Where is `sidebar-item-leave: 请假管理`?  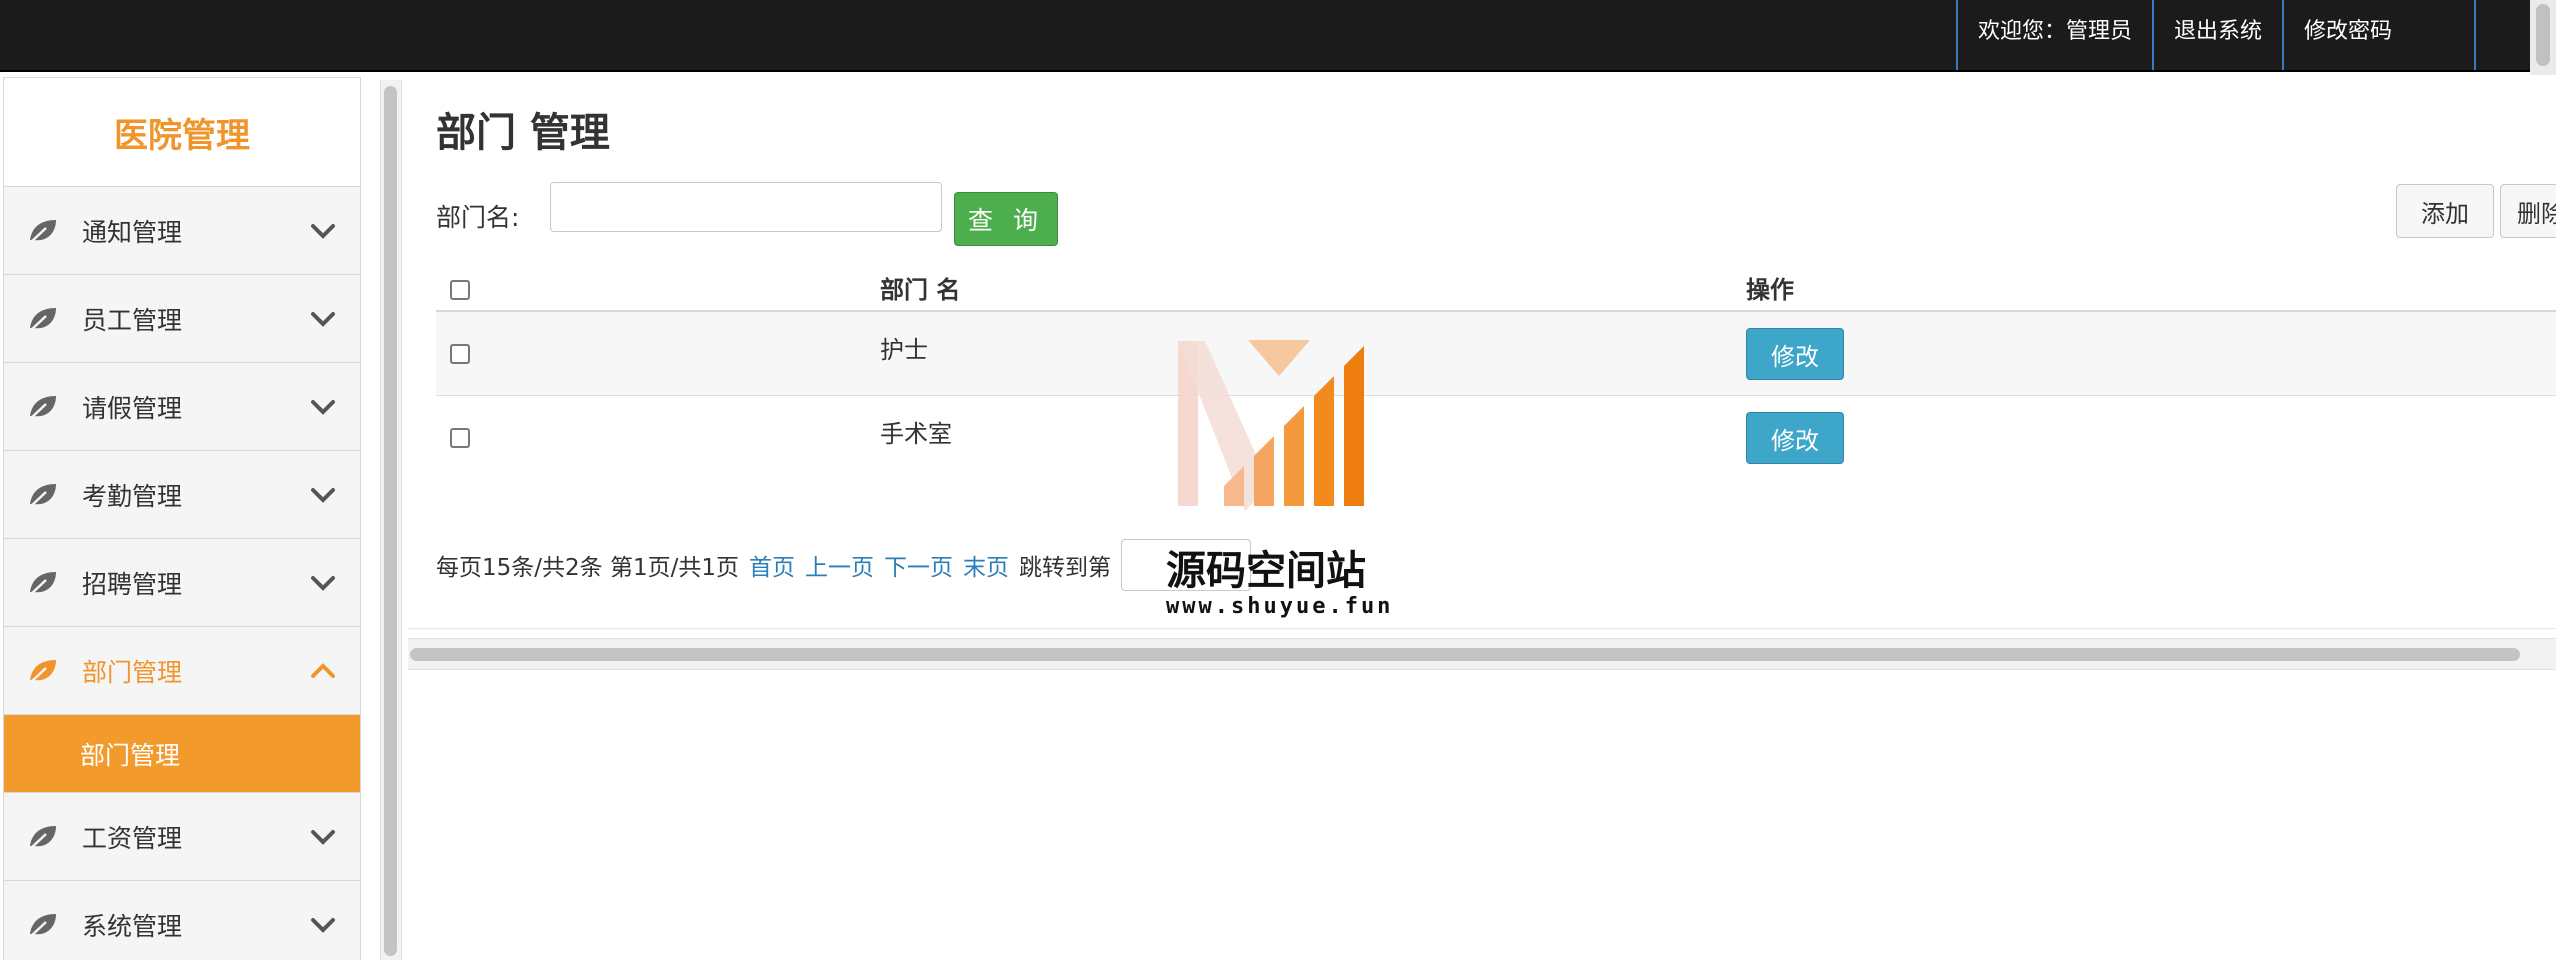 sidebar-item-leave: 请假管理 is located at coordinates (182, 407).